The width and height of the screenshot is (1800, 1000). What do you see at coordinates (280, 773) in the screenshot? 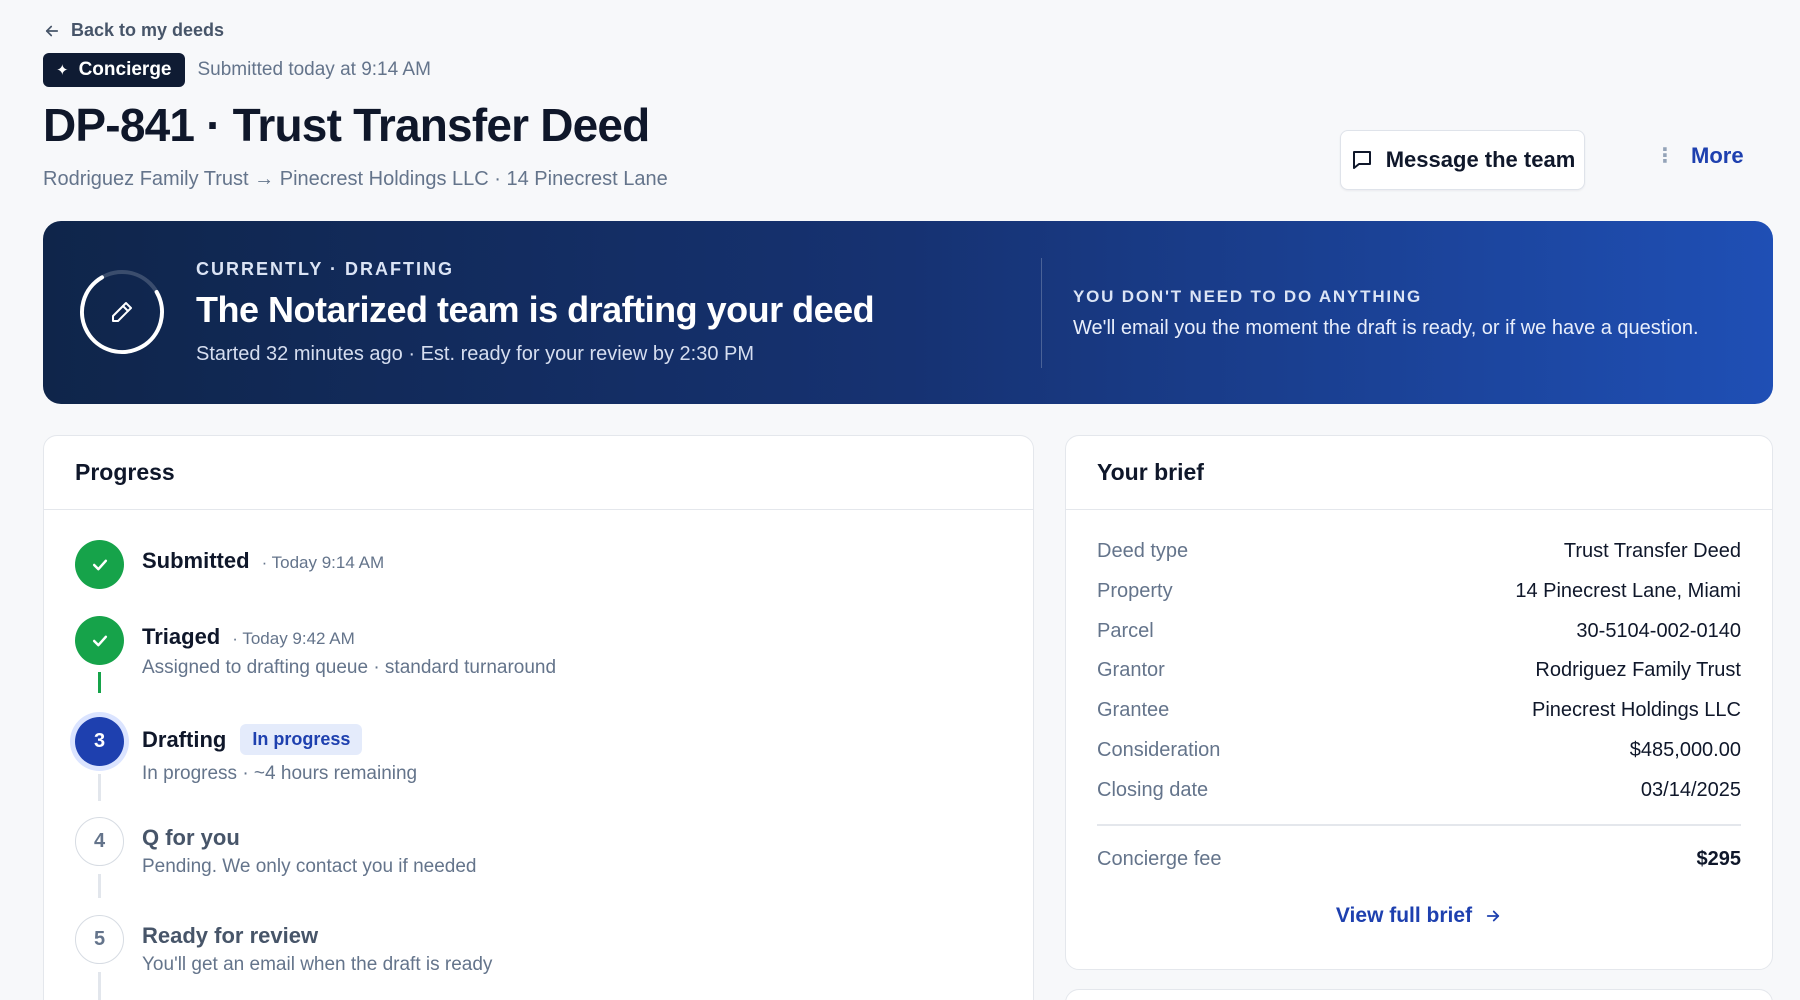
I see `step-description: In progress · ~4 hours remaining` at bounding box center [280, 773].